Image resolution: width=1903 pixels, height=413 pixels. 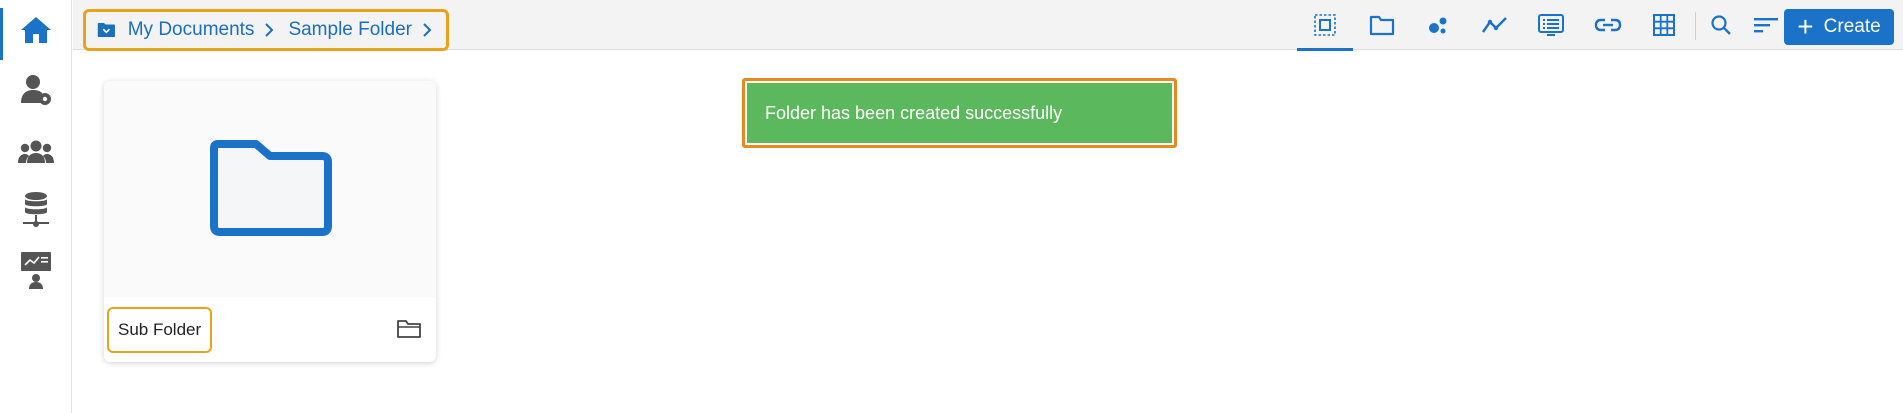 I want to click on success-toast: Folder has been created successfully, so click(x=959, y=113).